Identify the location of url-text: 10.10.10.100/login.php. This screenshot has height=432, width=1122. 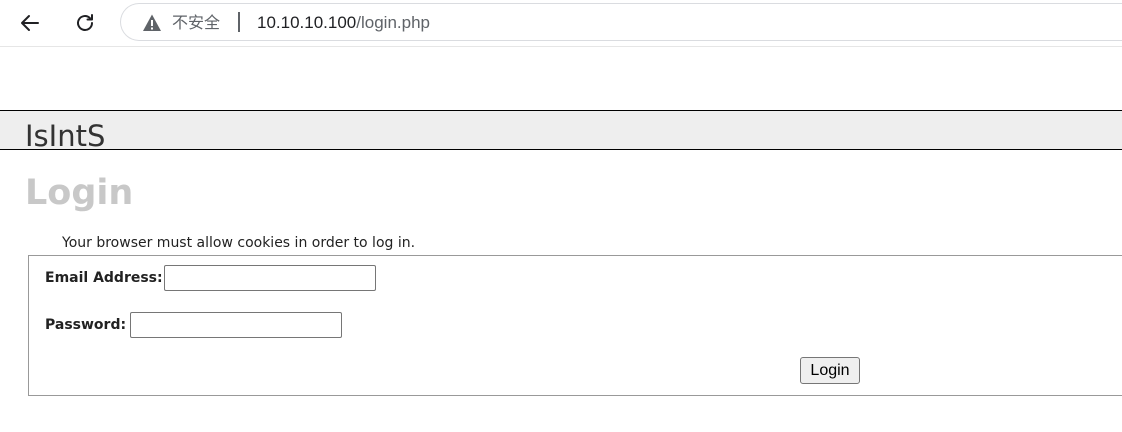
(343, 23).